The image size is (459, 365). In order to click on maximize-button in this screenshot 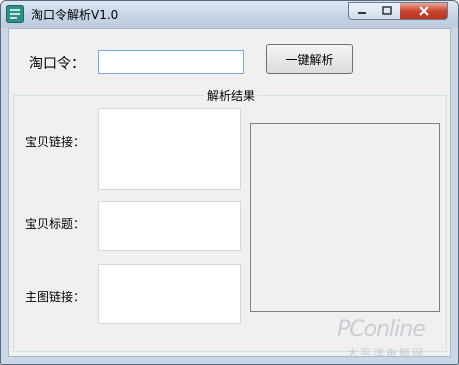, I will do `click(387, 11)`.